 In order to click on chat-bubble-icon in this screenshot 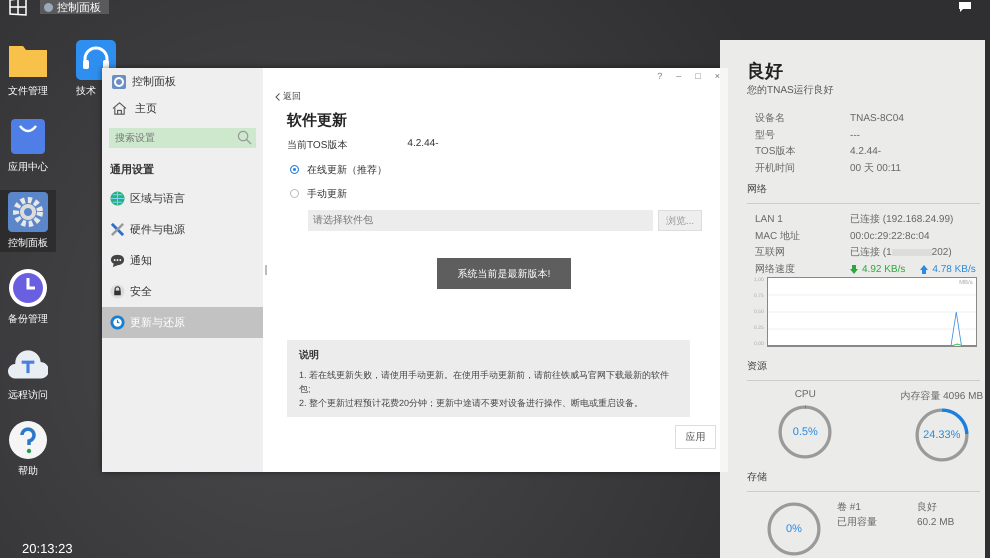, I will do `click(965, 7)`.